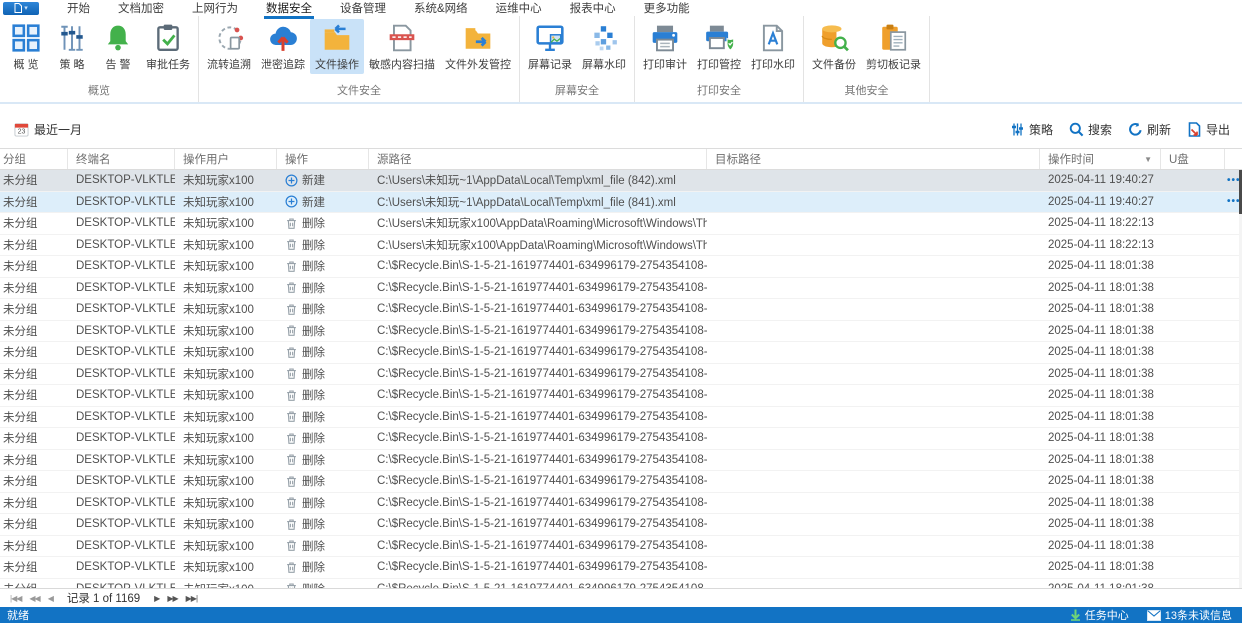 This screenshot has width=1242, height=623. What do you see at coordinates (72, 46) in the screenshot?
I see `ribbon-item-policy: 策 略` at bounding box center [72, 46].